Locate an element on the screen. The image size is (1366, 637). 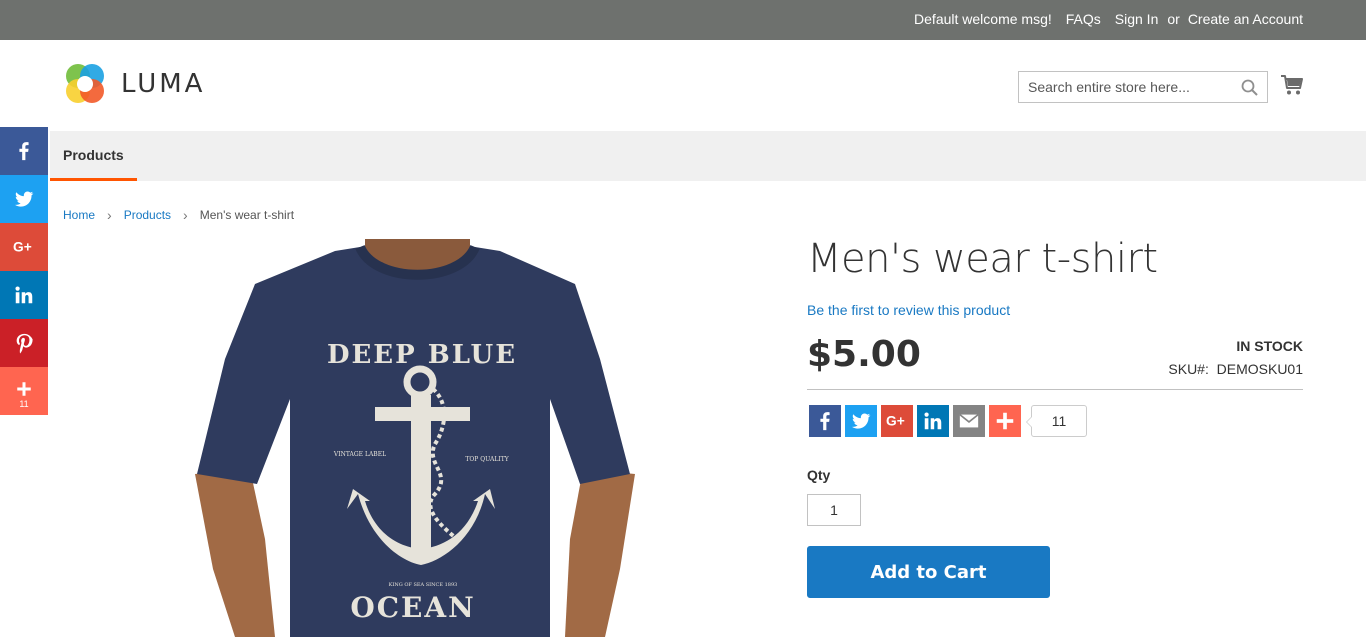
sidebar-share-twitter is located at coordinates (24, 199).